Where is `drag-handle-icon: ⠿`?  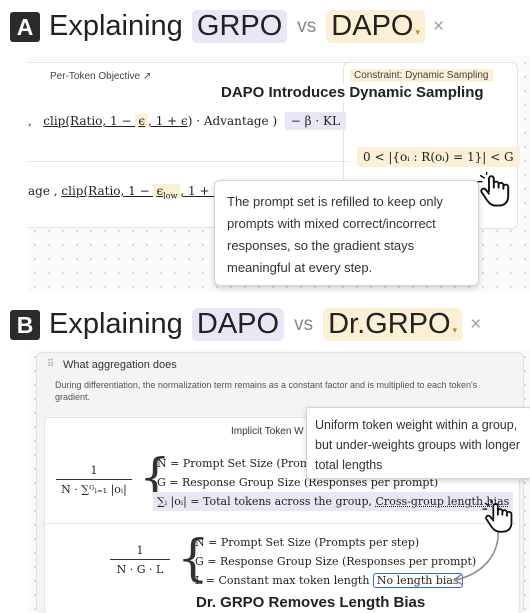
drag-handle-icon: ⠿ is located at coordinates (50, 364).